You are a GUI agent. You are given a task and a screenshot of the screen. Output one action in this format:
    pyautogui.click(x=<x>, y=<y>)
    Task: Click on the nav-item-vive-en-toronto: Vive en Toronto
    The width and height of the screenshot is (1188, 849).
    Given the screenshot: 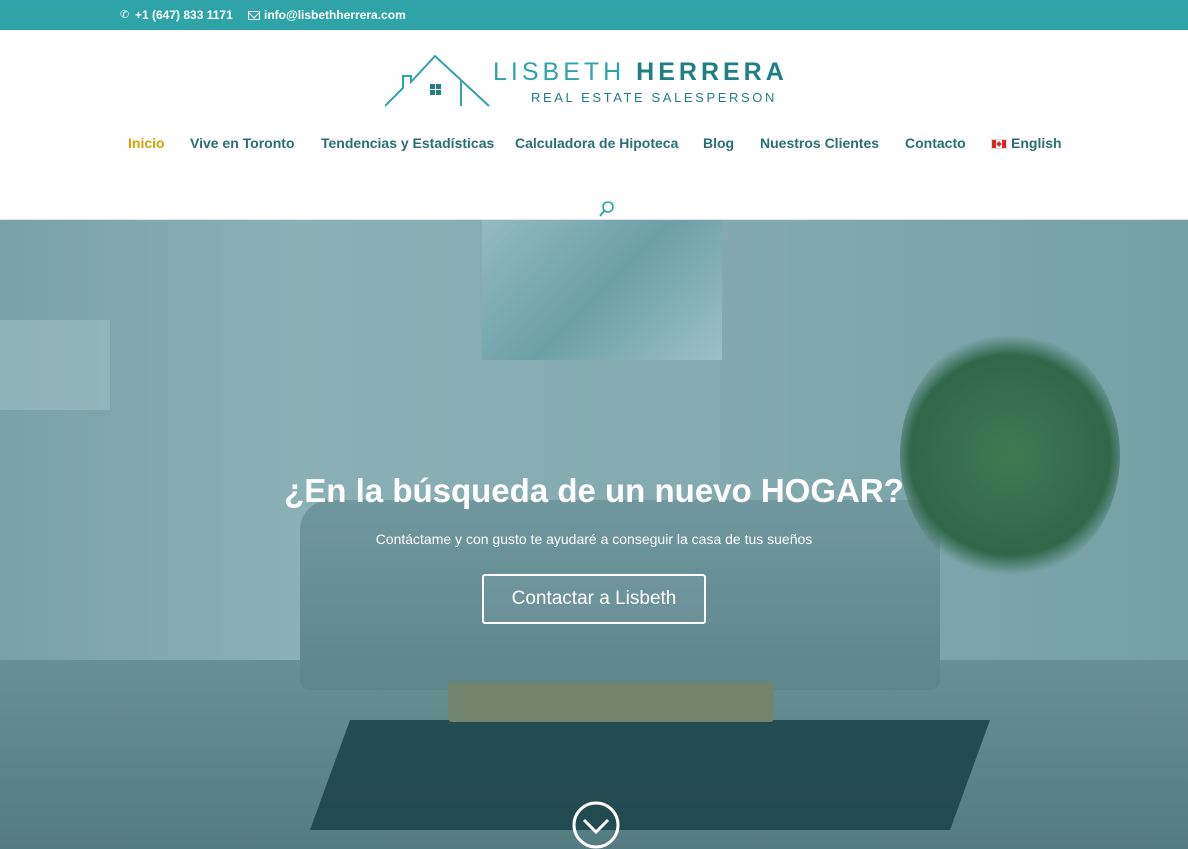 What is the action you would take?
    pyautogui.click(x=242, y=143)
    